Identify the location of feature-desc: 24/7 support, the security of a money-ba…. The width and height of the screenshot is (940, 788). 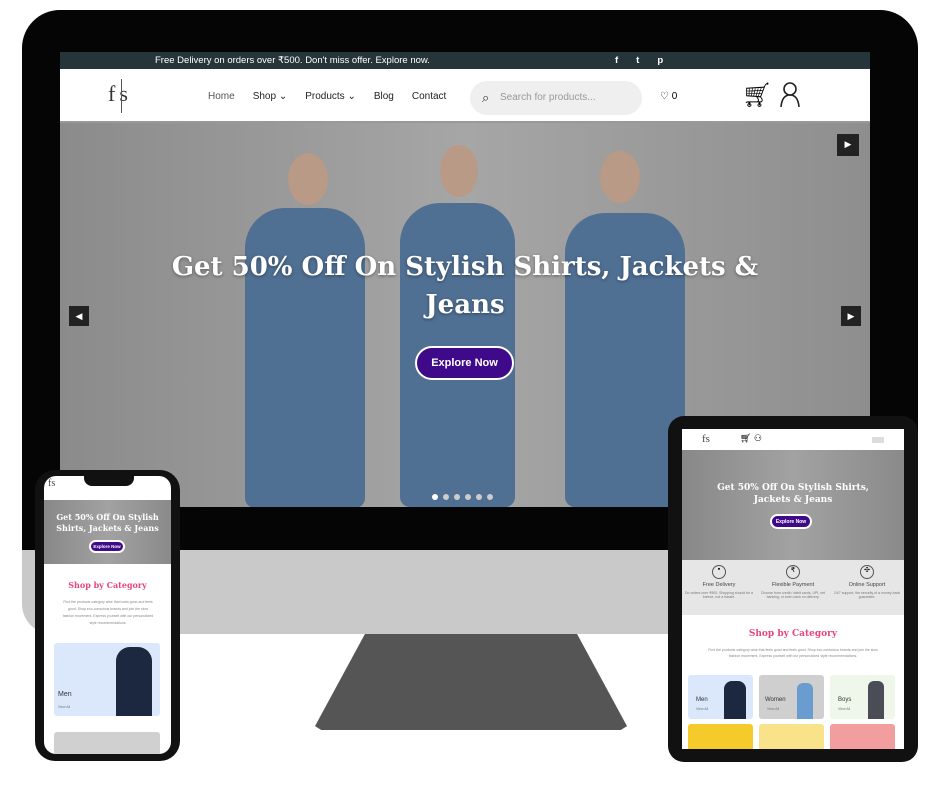
(867, 595).